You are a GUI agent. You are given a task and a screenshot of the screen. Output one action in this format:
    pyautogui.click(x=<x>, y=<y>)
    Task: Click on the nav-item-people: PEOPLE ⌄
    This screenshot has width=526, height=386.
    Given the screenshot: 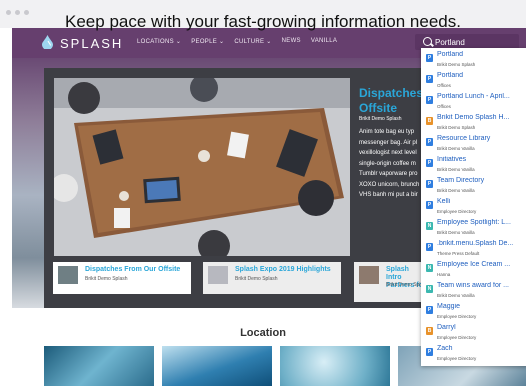 What is the action you would take?
    pyautogui.click(x=207, y=41)
    